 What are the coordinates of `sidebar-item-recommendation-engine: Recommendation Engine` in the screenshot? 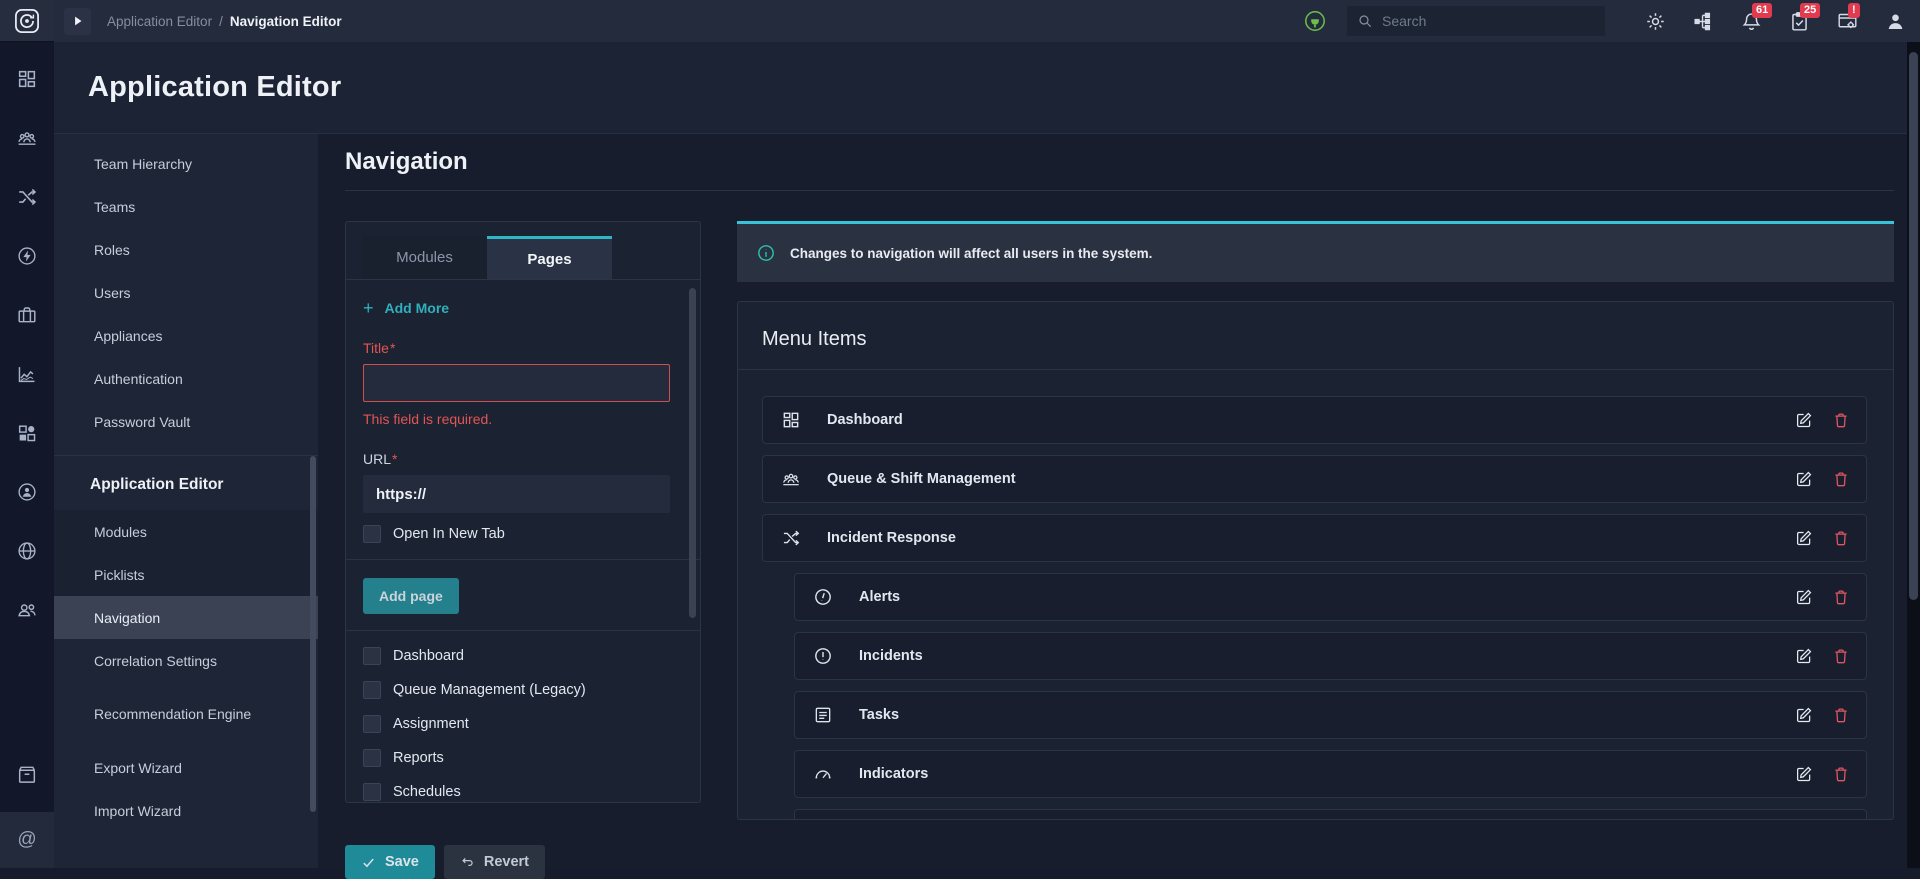 It's located at (186, 714).